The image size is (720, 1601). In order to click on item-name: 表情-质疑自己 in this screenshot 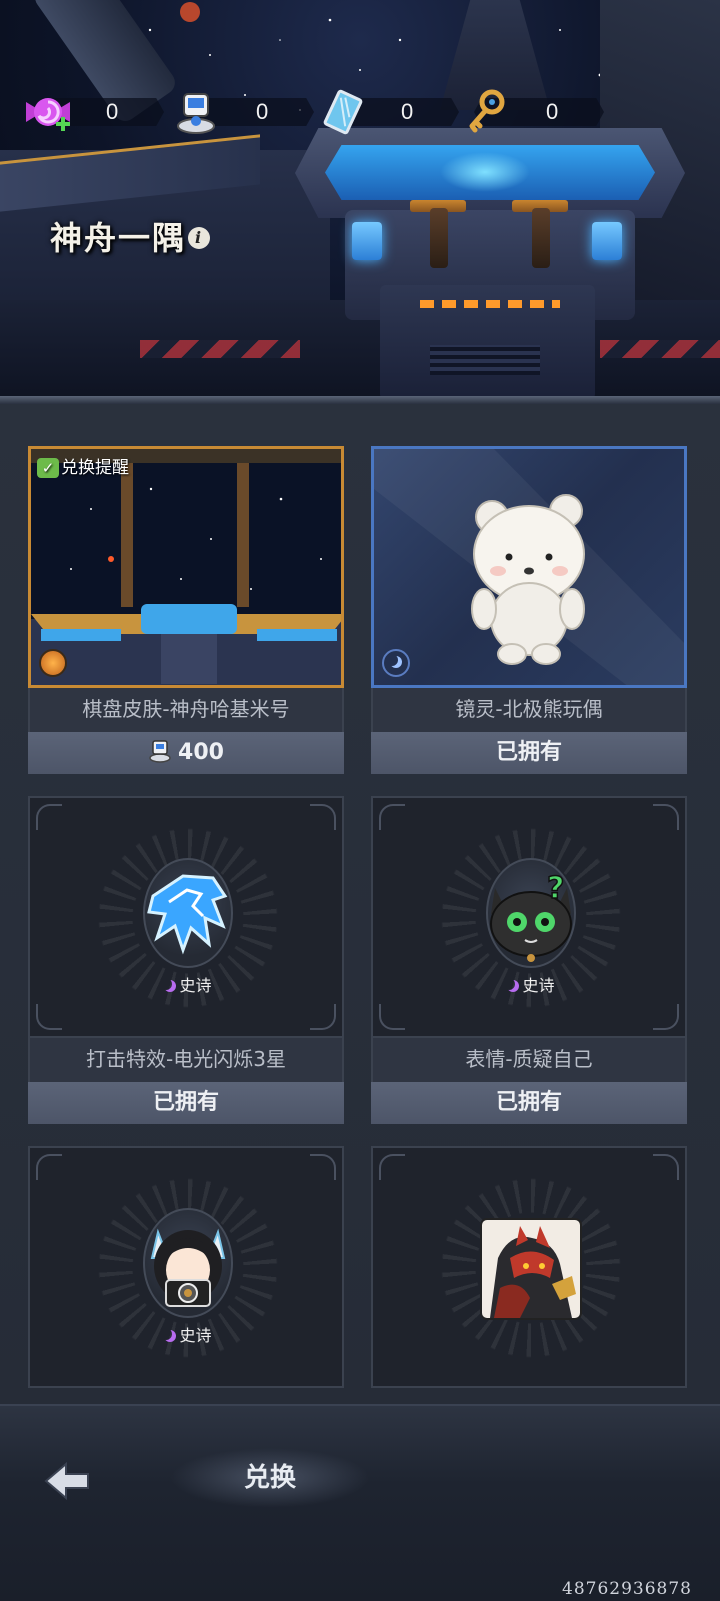, I will do `click(529, 1060)`.